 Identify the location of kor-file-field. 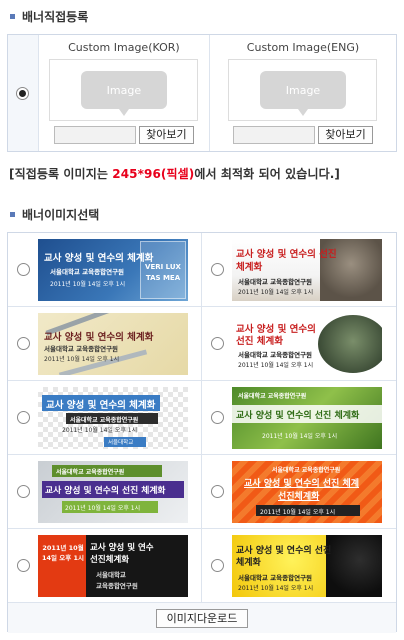
(95, 135).